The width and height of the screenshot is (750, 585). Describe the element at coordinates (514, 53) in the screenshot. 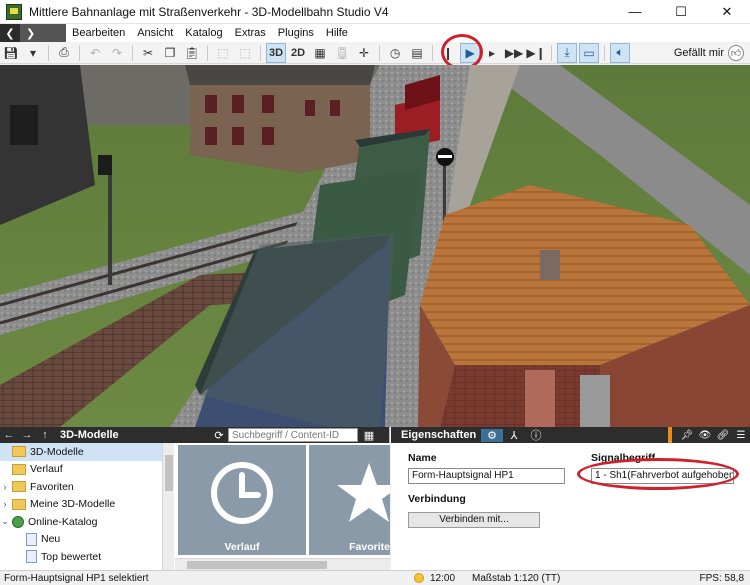

I see `fast-forward-icon: ▶▶` at that location.